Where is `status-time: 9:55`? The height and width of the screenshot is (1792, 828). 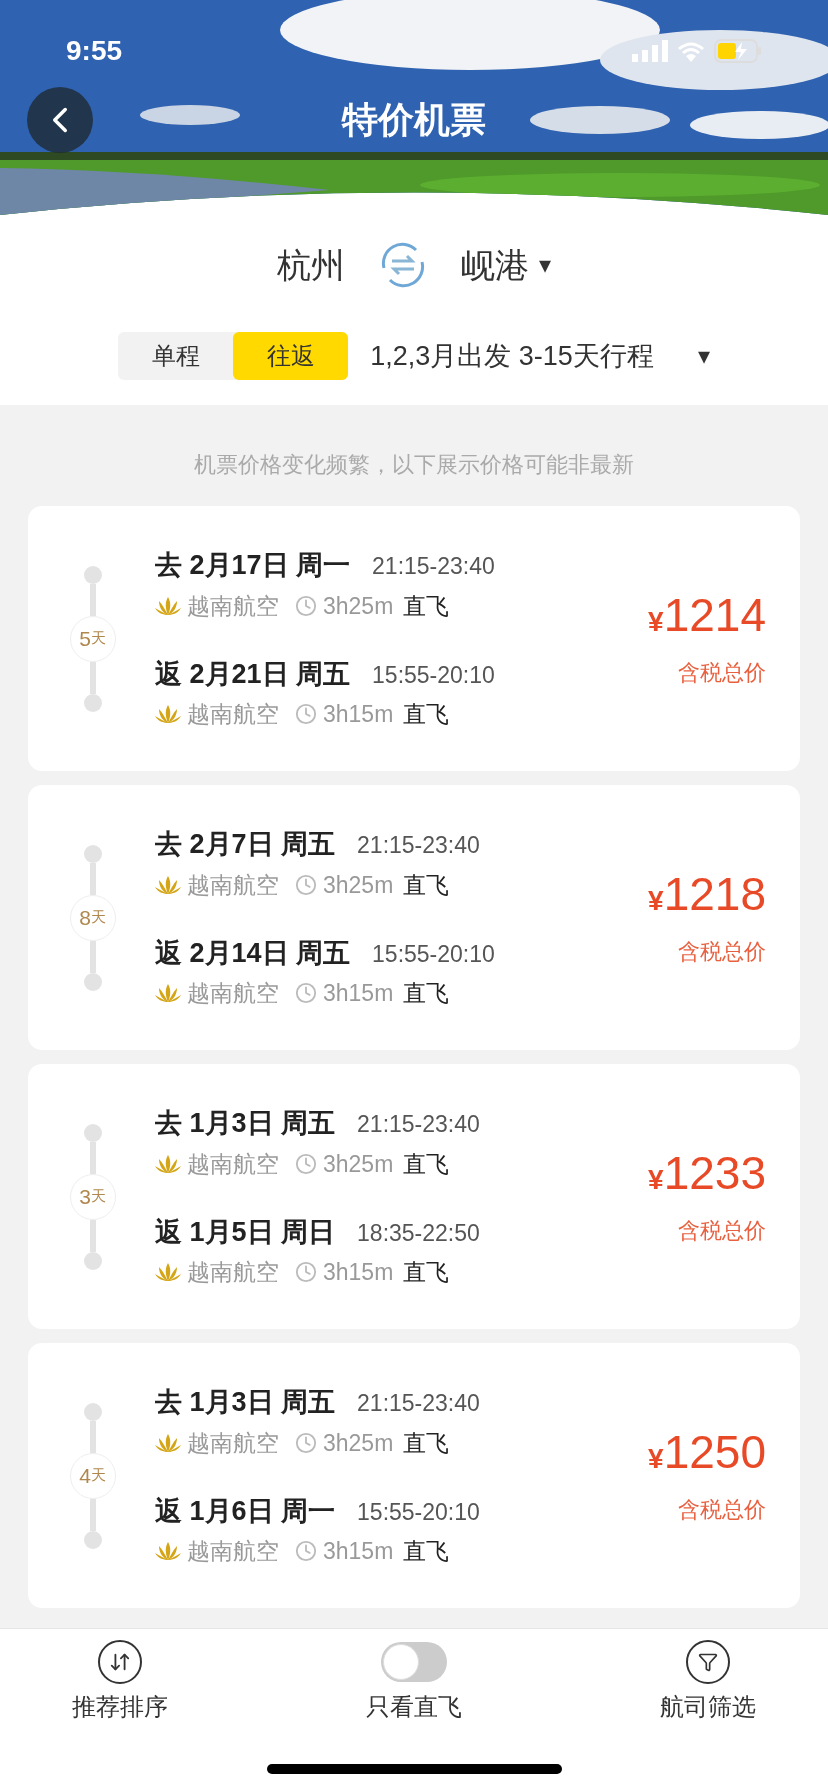
status-time: 9:55 is located at coordinates (94, 51).